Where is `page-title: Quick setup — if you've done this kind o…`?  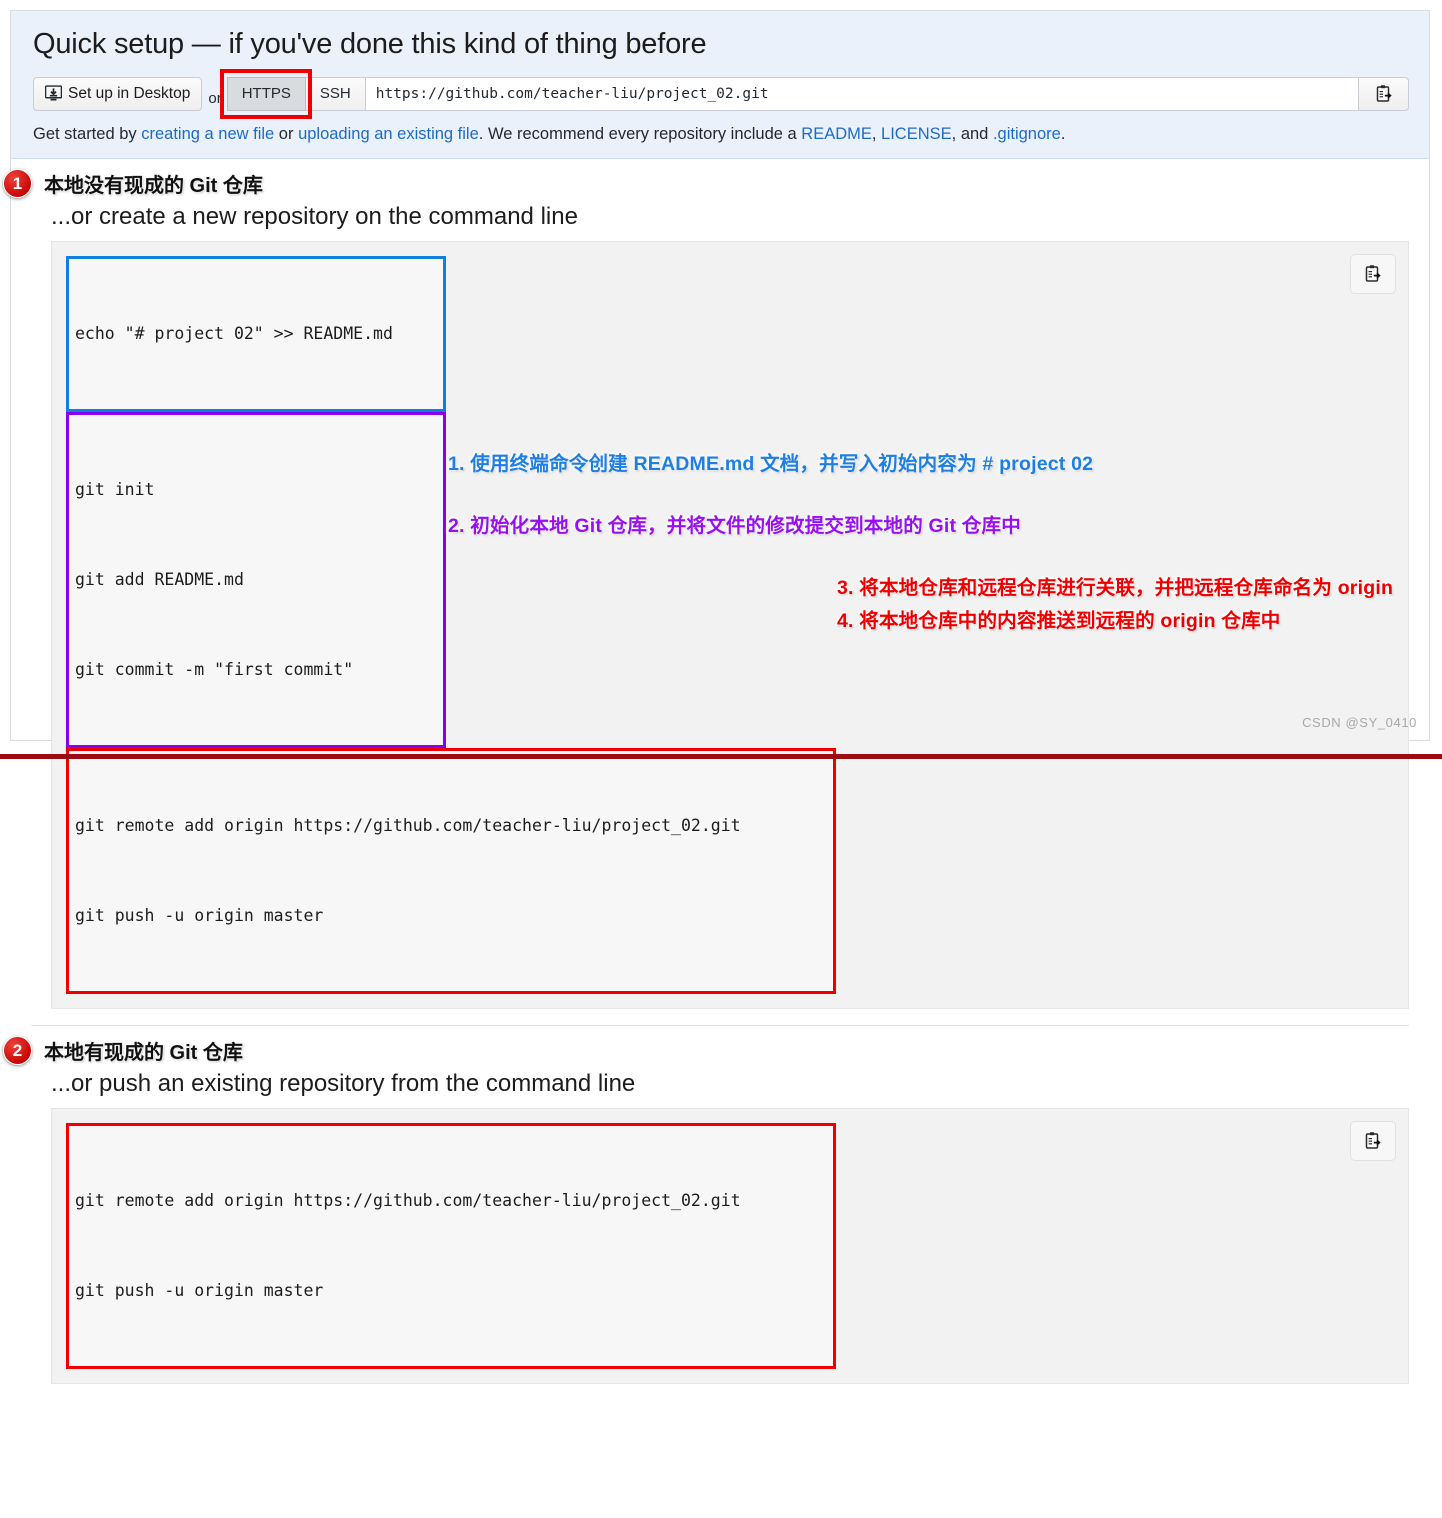 page-title: Quick setup — if you've done this kind o… is located at coordinates (370, 44).